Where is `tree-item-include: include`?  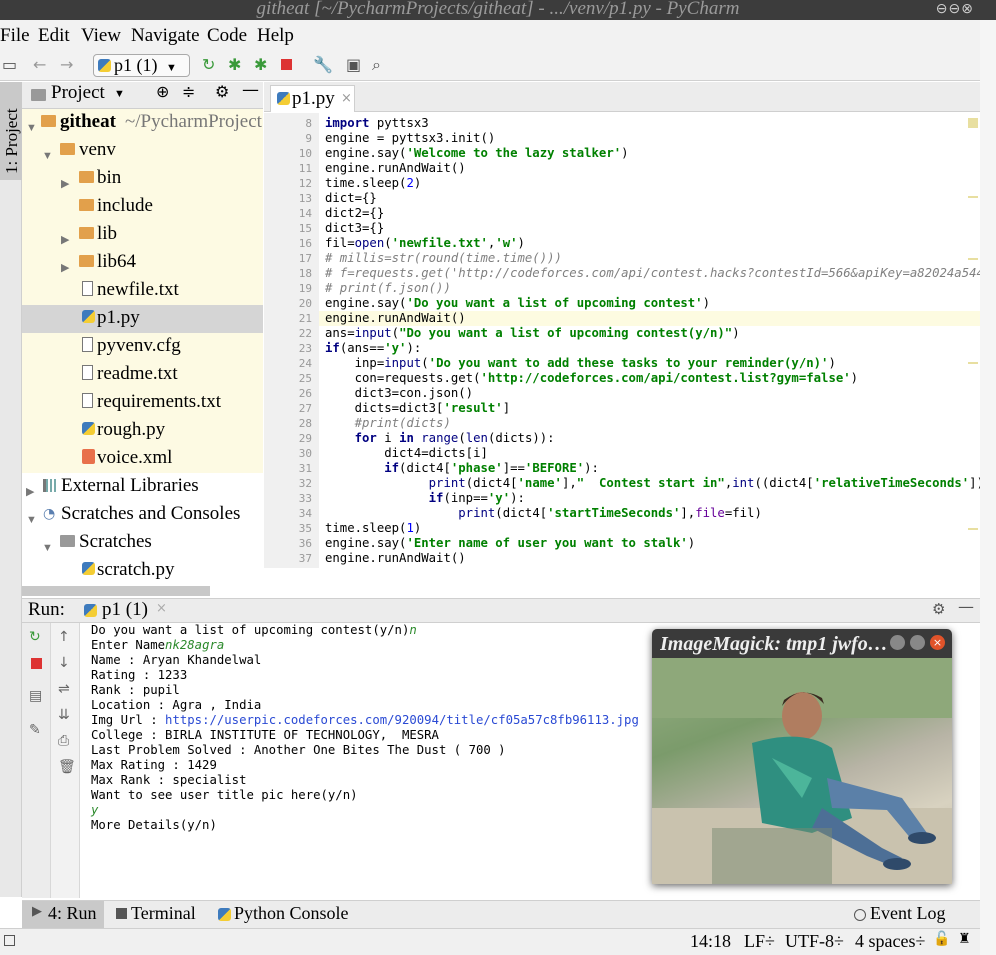
tree-item-include: include is located at coordinates (142, 207).